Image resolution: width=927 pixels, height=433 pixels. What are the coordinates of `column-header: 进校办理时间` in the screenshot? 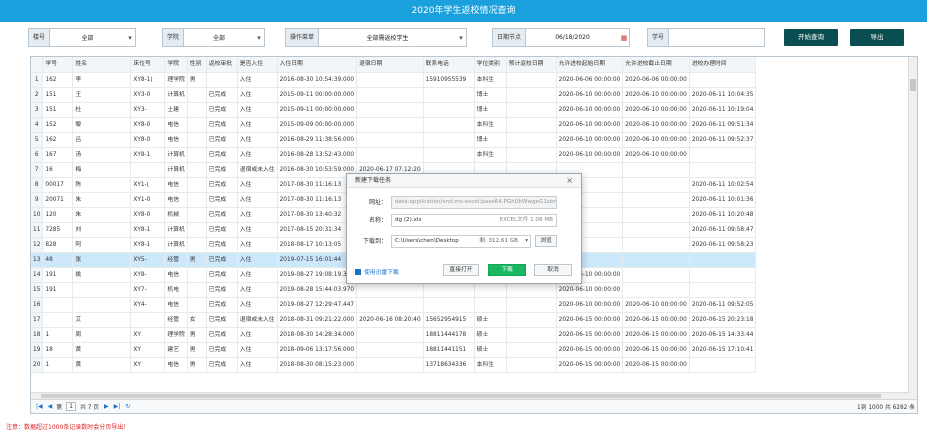 It's located at (723, 65).